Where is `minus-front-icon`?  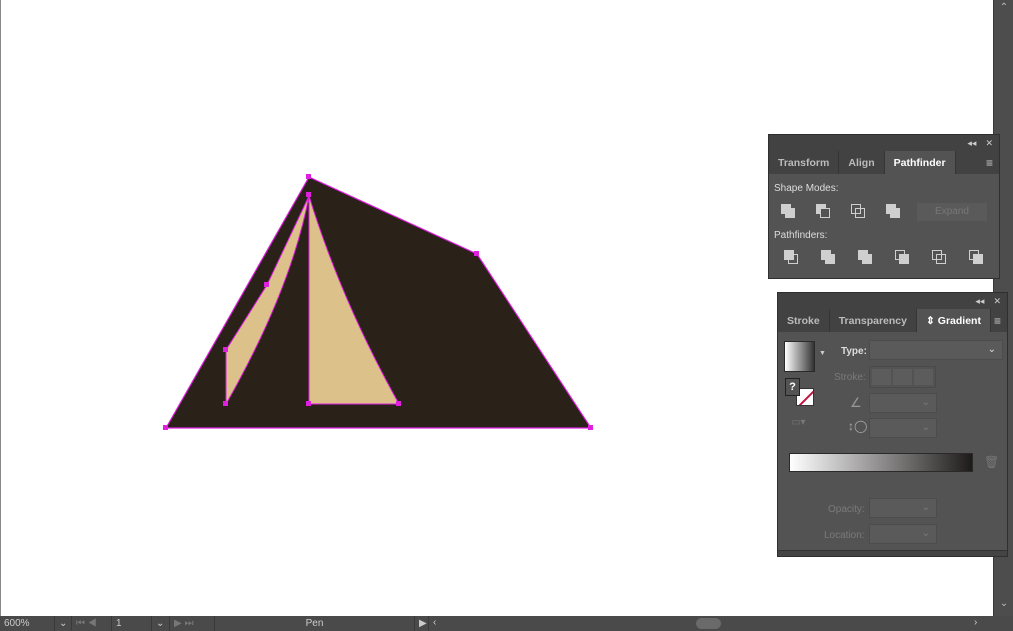 minus-front-icon is located at coordinates (824, 212).